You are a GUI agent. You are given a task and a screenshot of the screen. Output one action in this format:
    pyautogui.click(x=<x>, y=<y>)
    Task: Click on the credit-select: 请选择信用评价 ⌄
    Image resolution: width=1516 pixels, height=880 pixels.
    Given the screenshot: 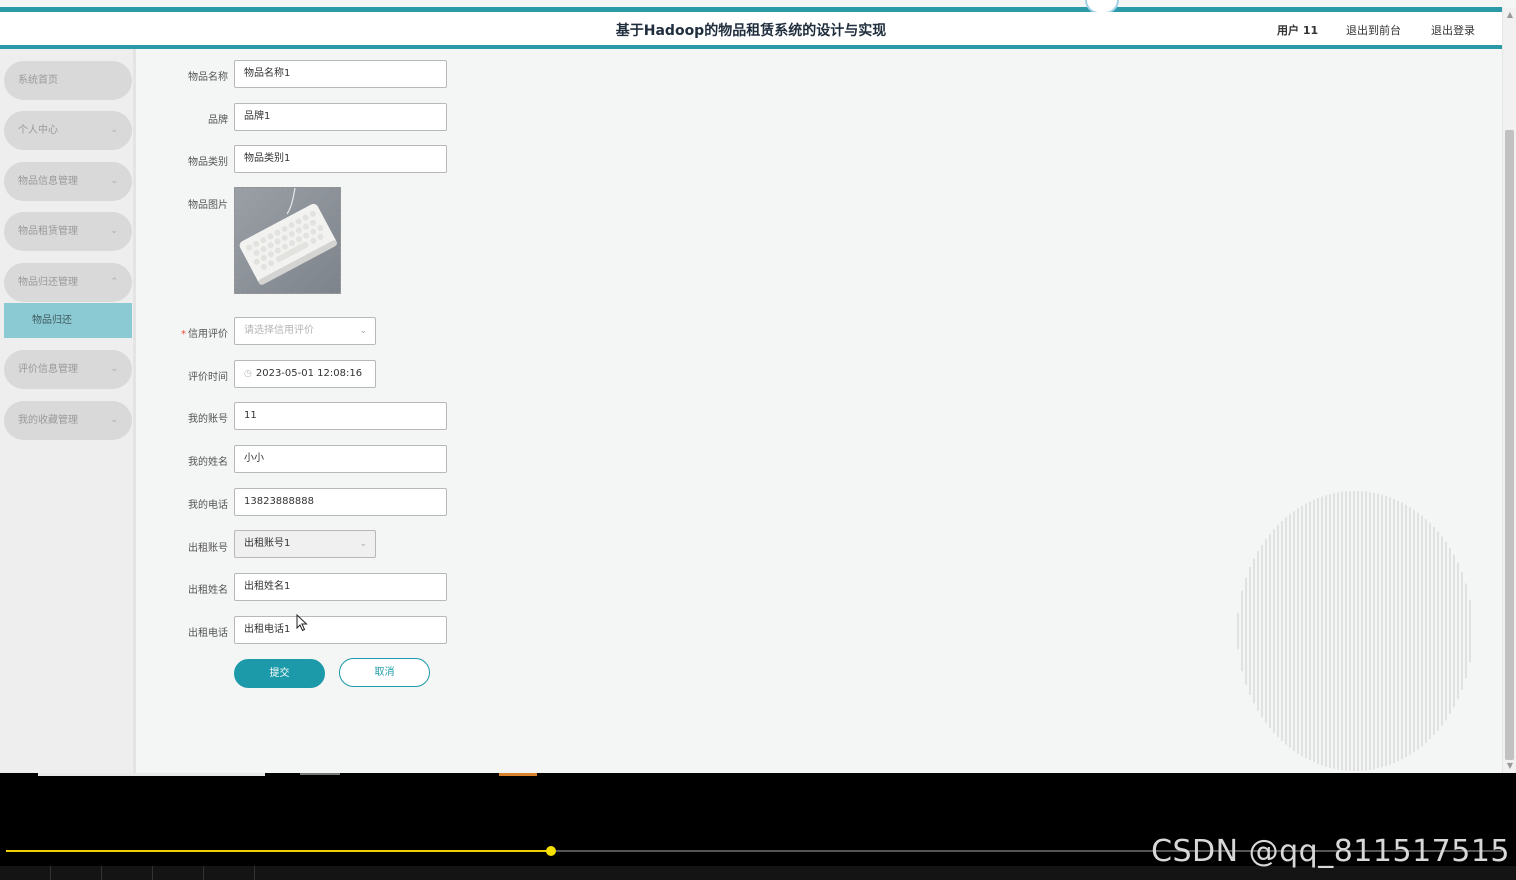 What is the action you would take?
    pyautogui.click(x=305, y=331)
    